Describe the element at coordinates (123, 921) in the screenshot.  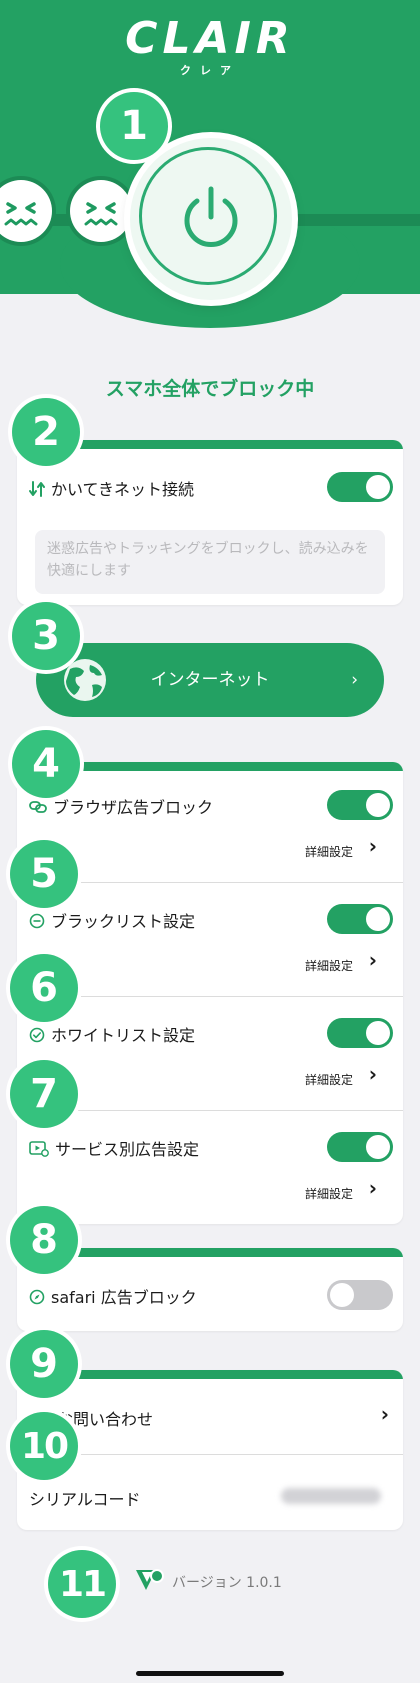
I see `blacklist-label: ブラックリスト設定` at that location.